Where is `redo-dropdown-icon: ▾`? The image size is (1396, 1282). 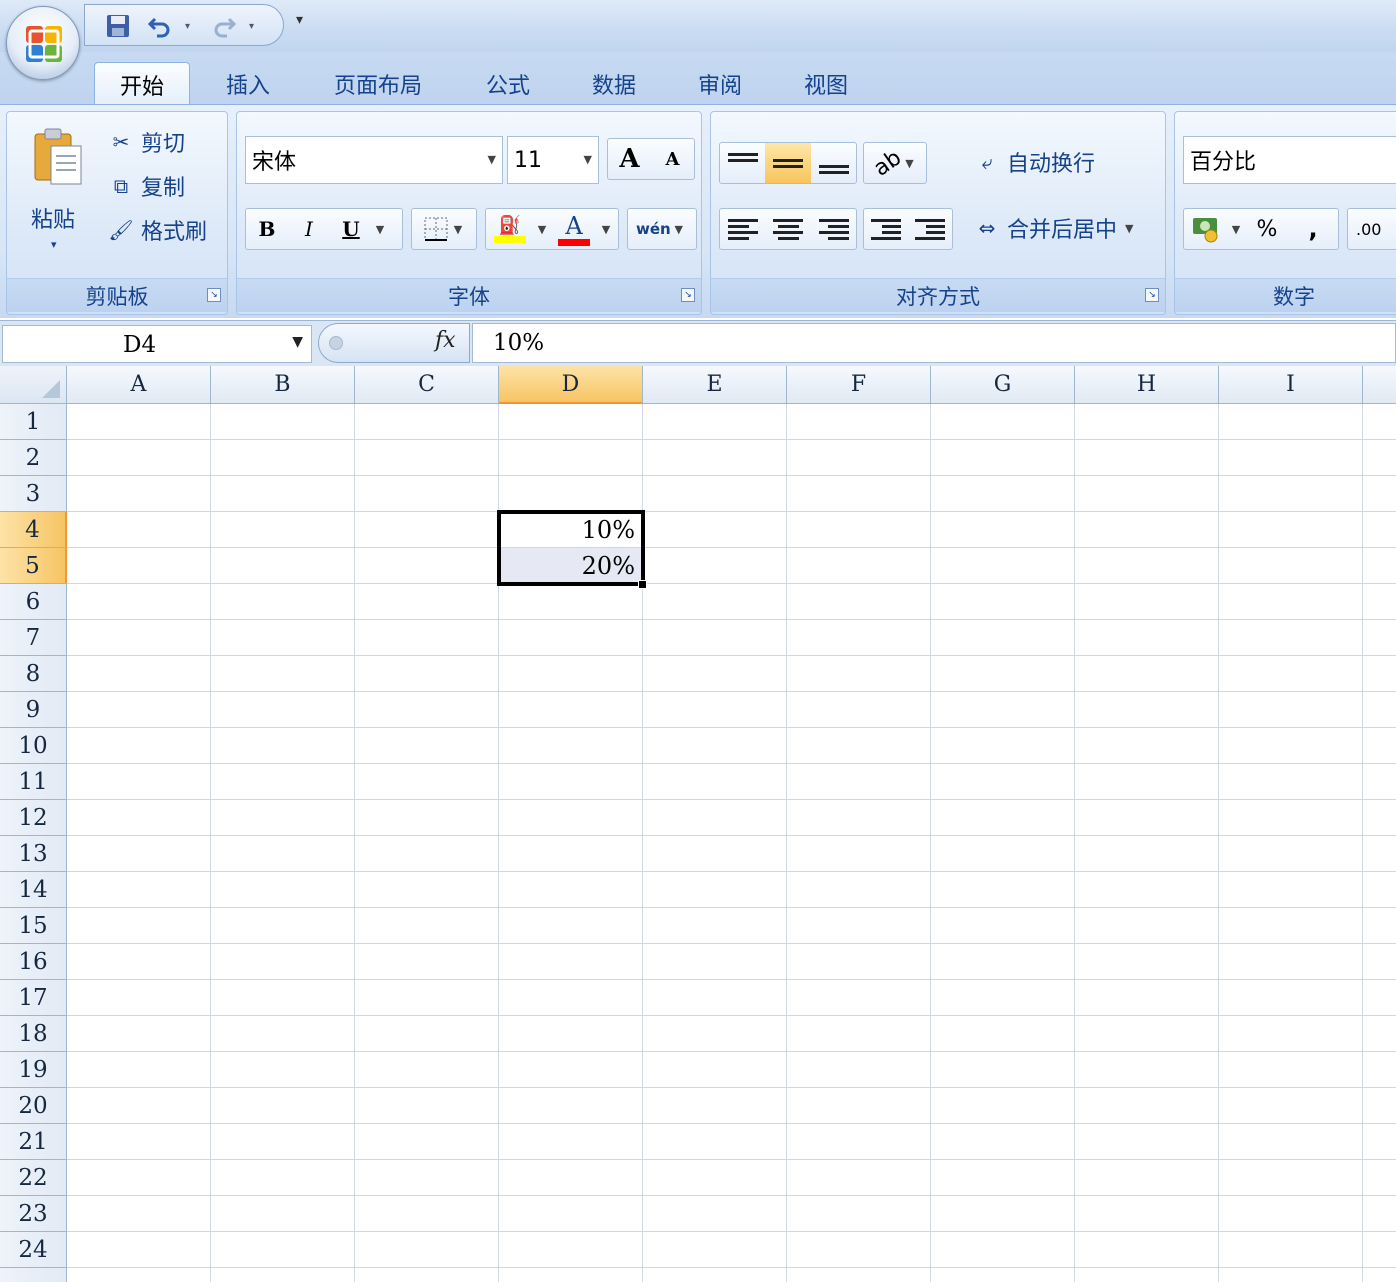
redo-dropdown-icon: ▾ is located at coordinates (251, 26).